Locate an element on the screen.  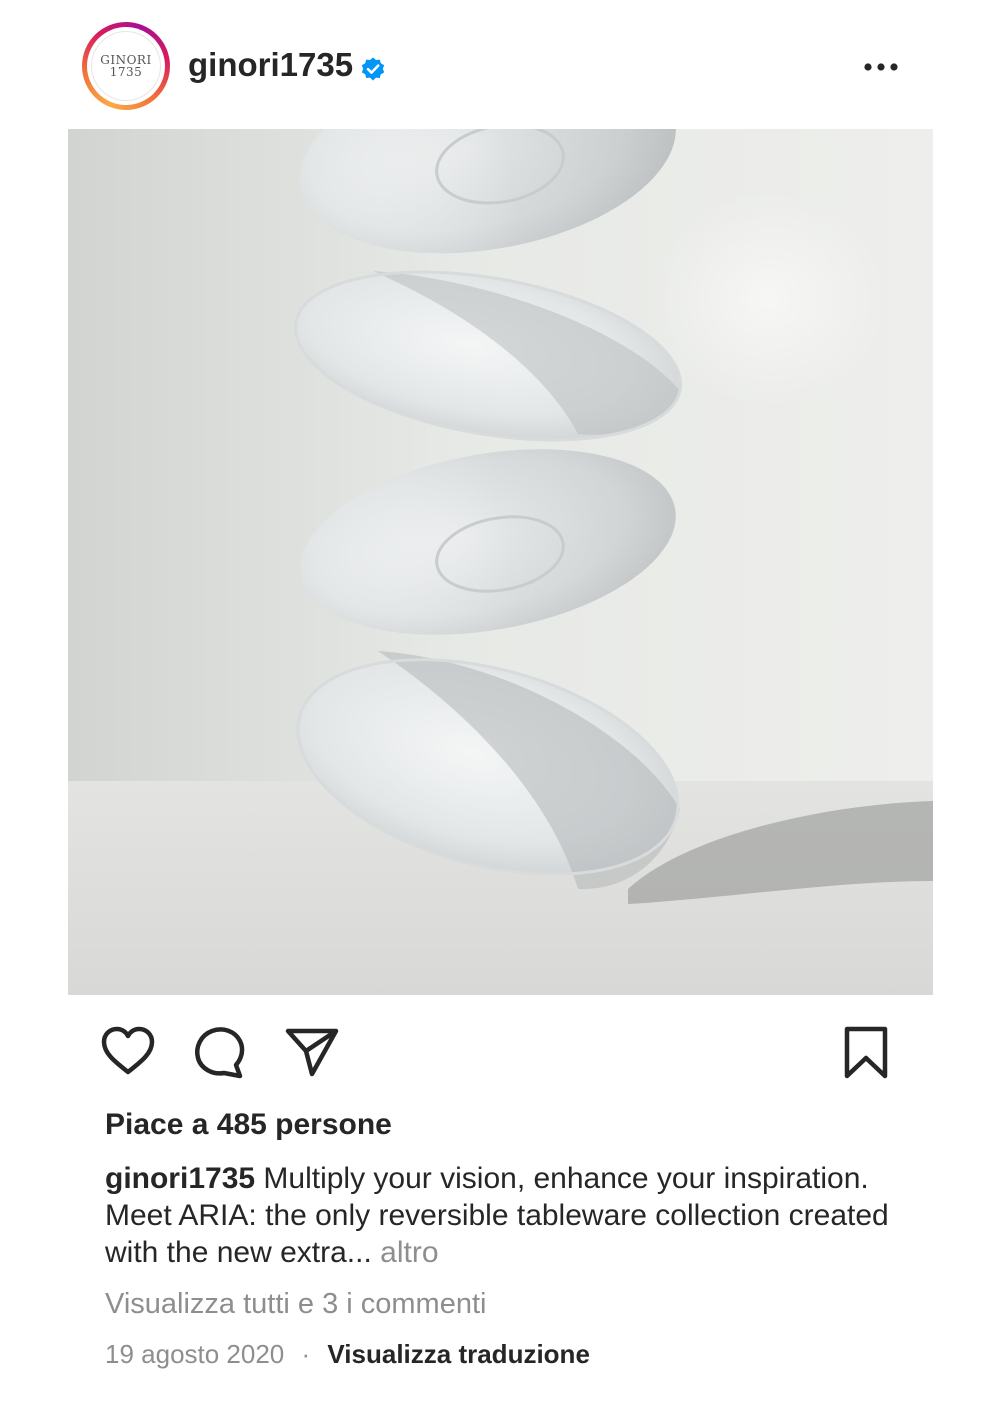
heart-icon is located at coordinates (128, 1052).